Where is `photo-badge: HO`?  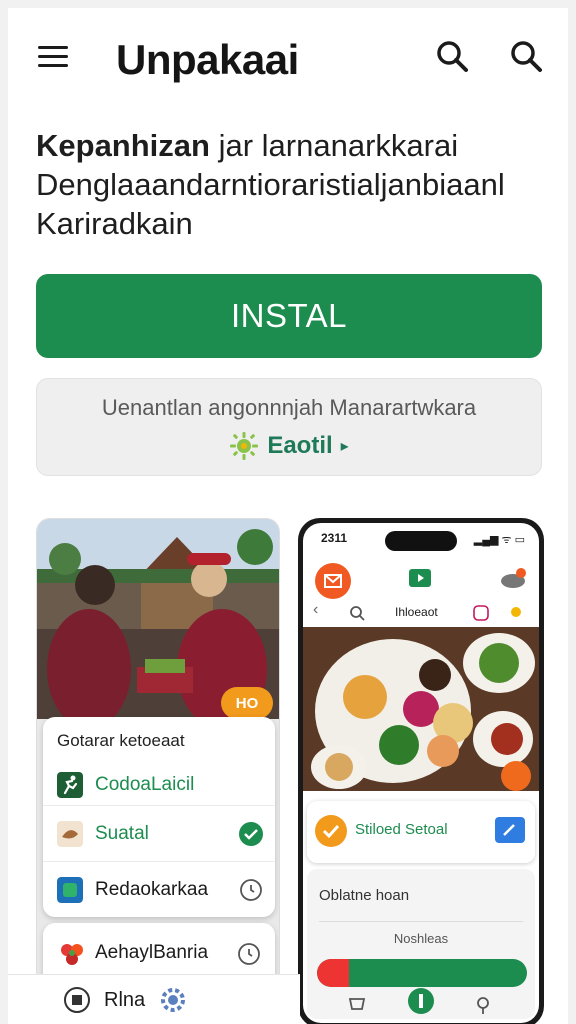 photo-badge: HO is located at coordinates (247, 703).